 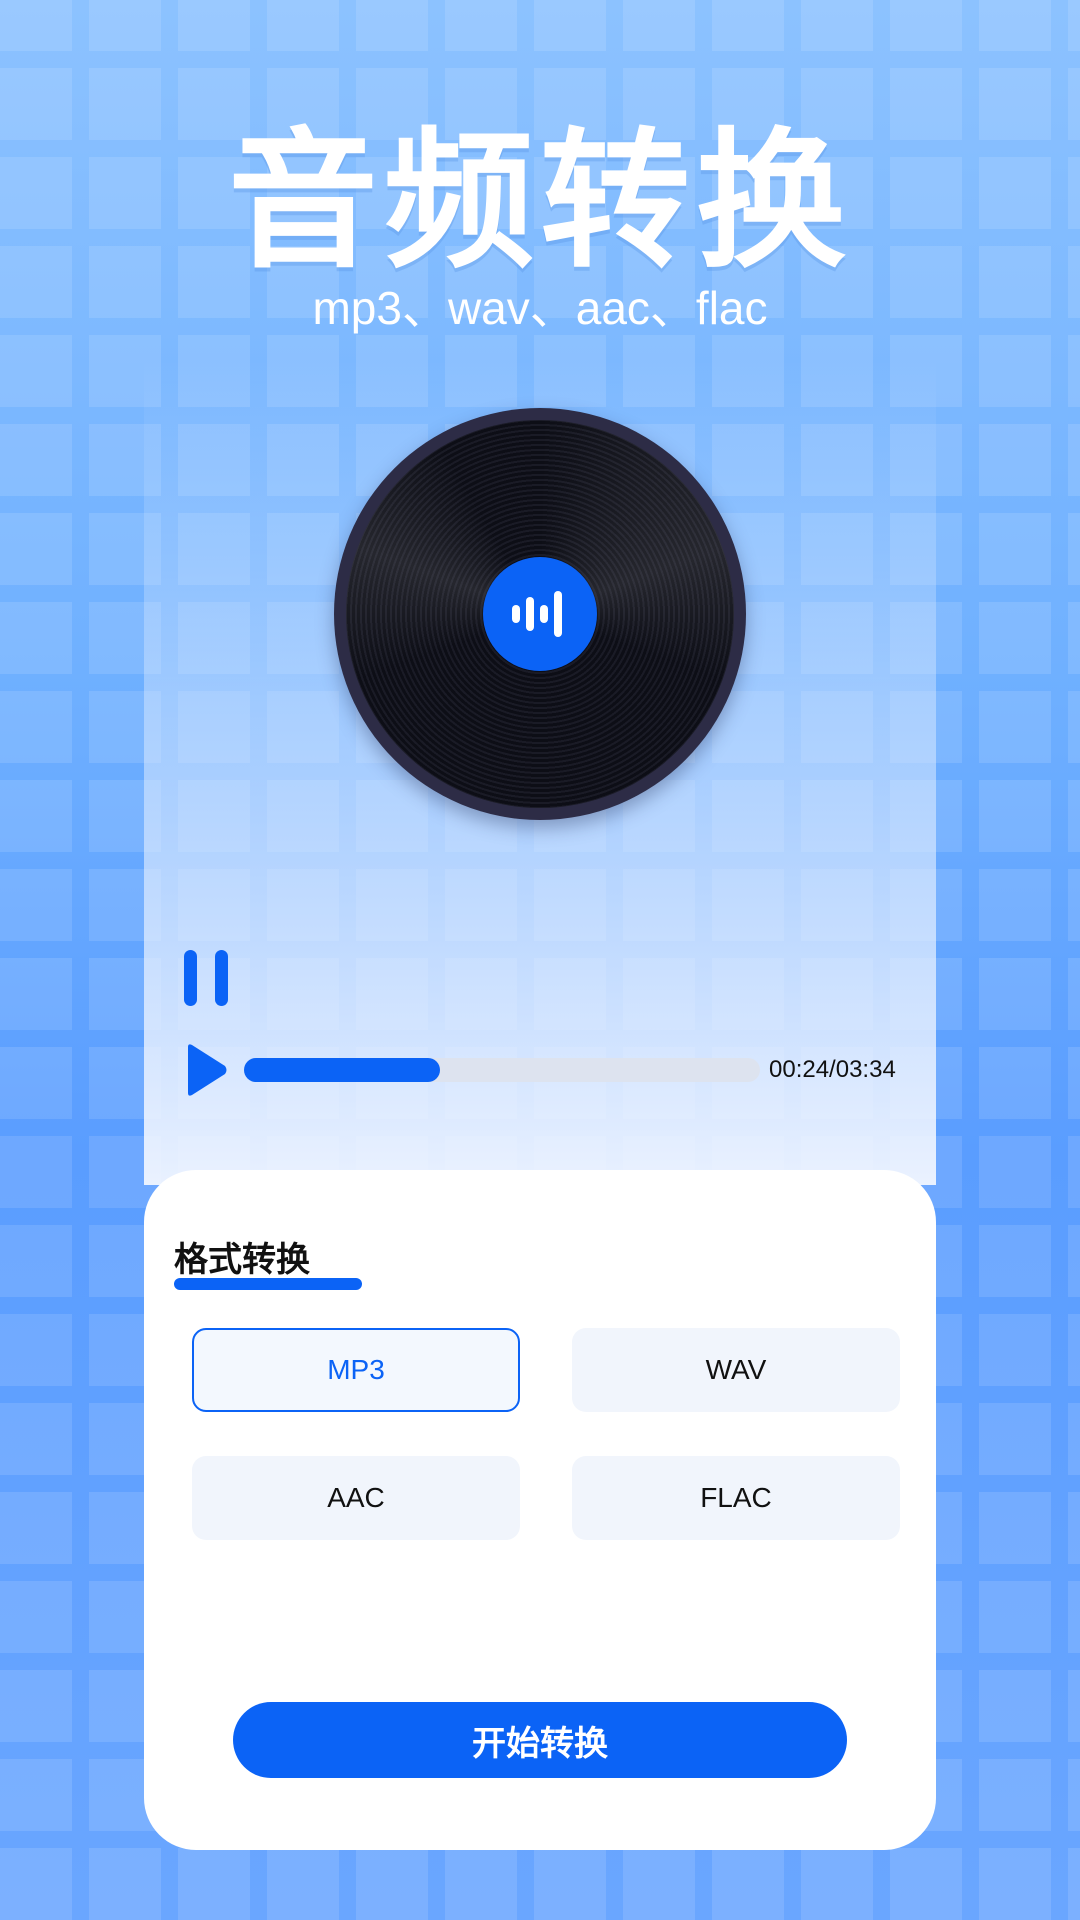 I want to click on play-icon, so click(x=206, y=1070).